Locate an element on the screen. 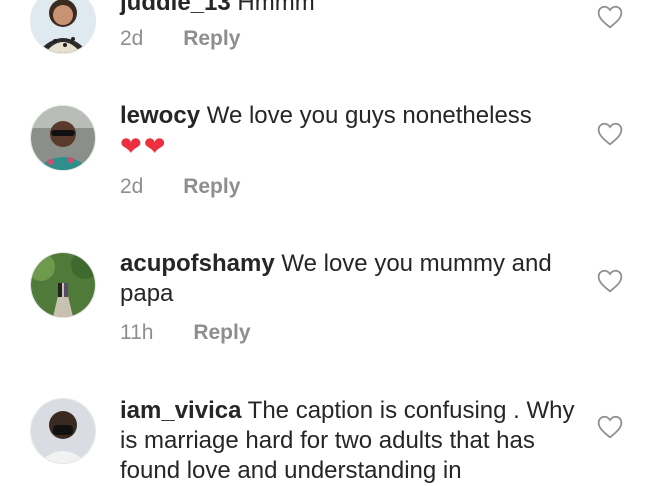 The image size is (661, 486). comment-username: lewocy is located at coordinates (160, 115).